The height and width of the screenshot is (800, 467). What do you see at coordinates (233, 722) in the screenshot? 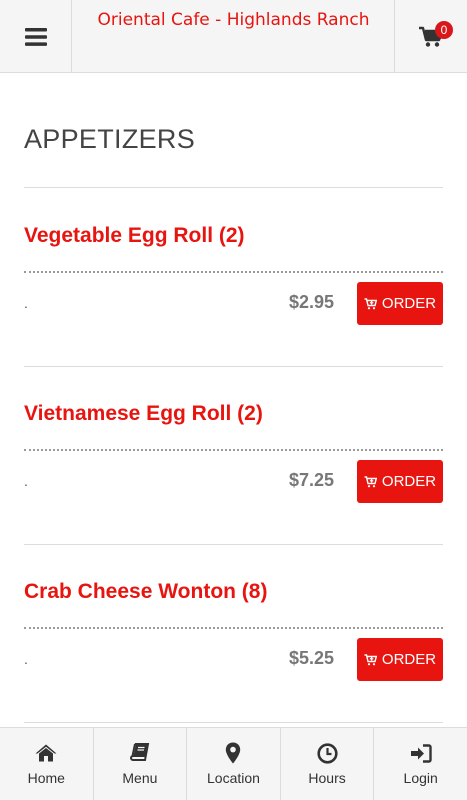
I see `divider` at bounding box center [233, 722].